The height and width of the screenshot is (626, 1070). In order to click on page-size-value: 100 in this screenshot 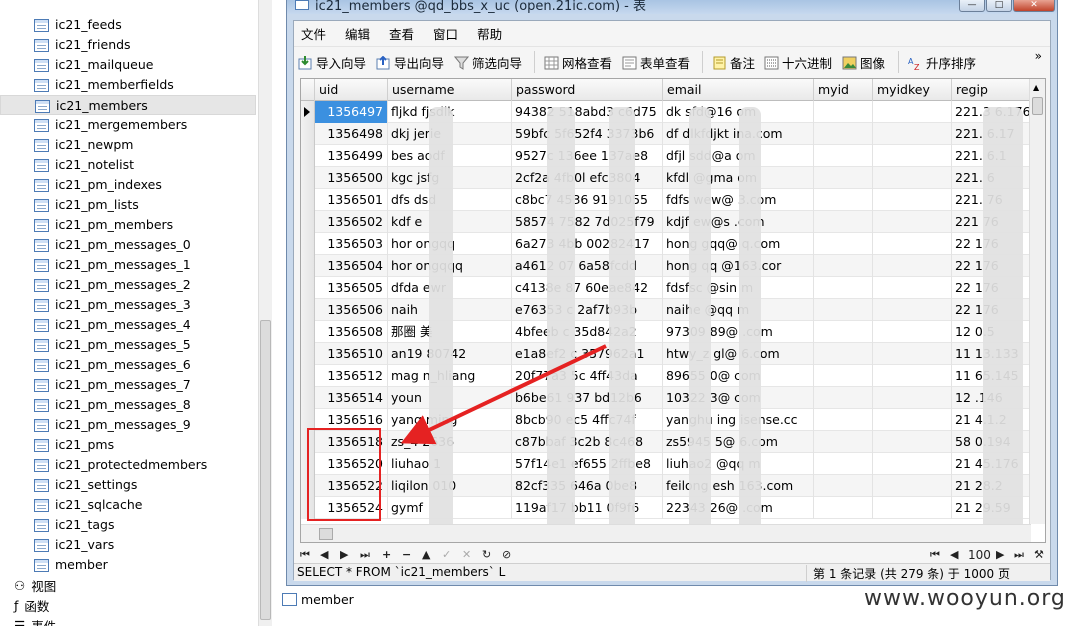, I will do `click(979, 555)`.